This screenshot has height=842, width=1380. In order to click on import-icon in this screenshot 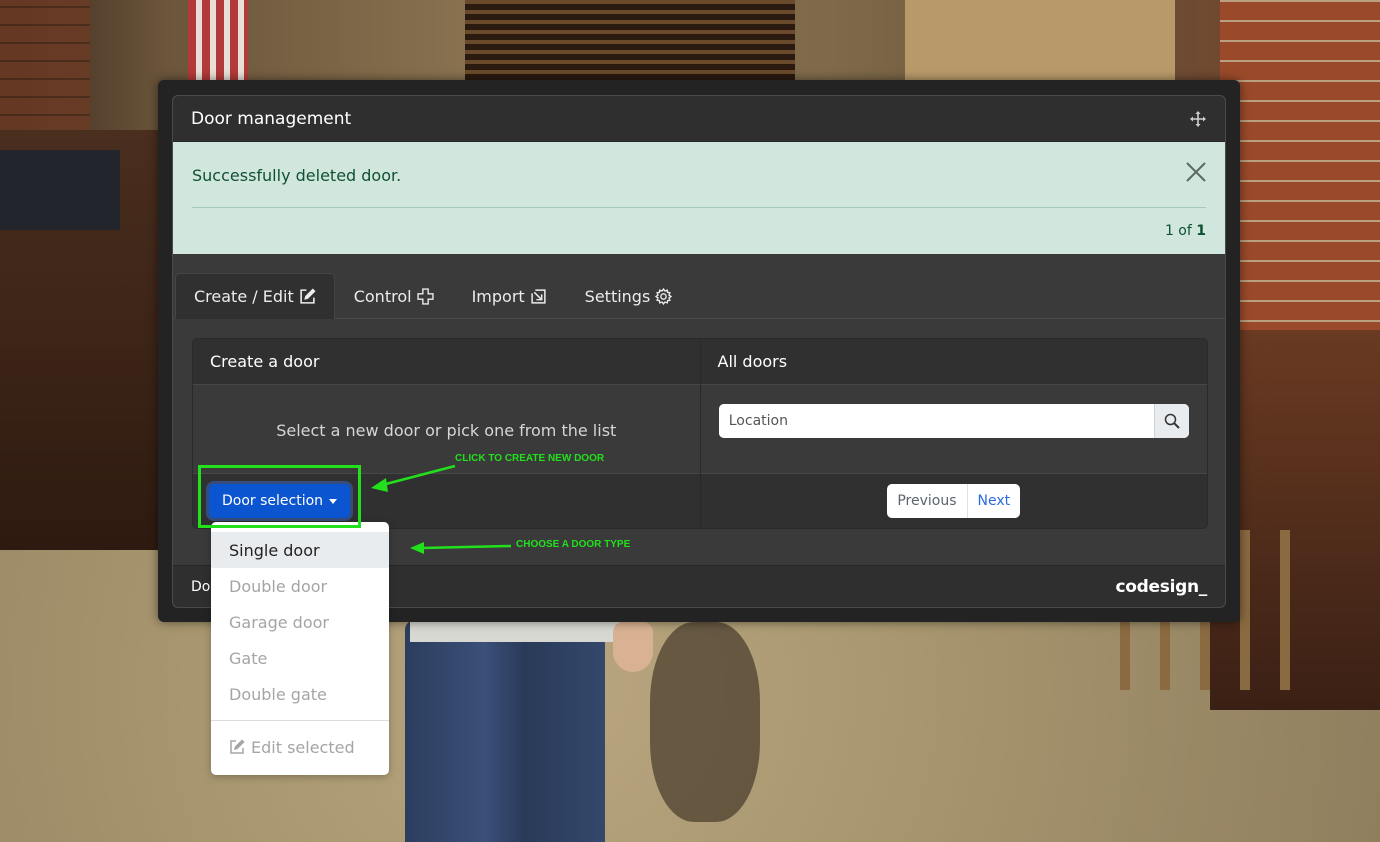, I will do `click(538, 296)`.